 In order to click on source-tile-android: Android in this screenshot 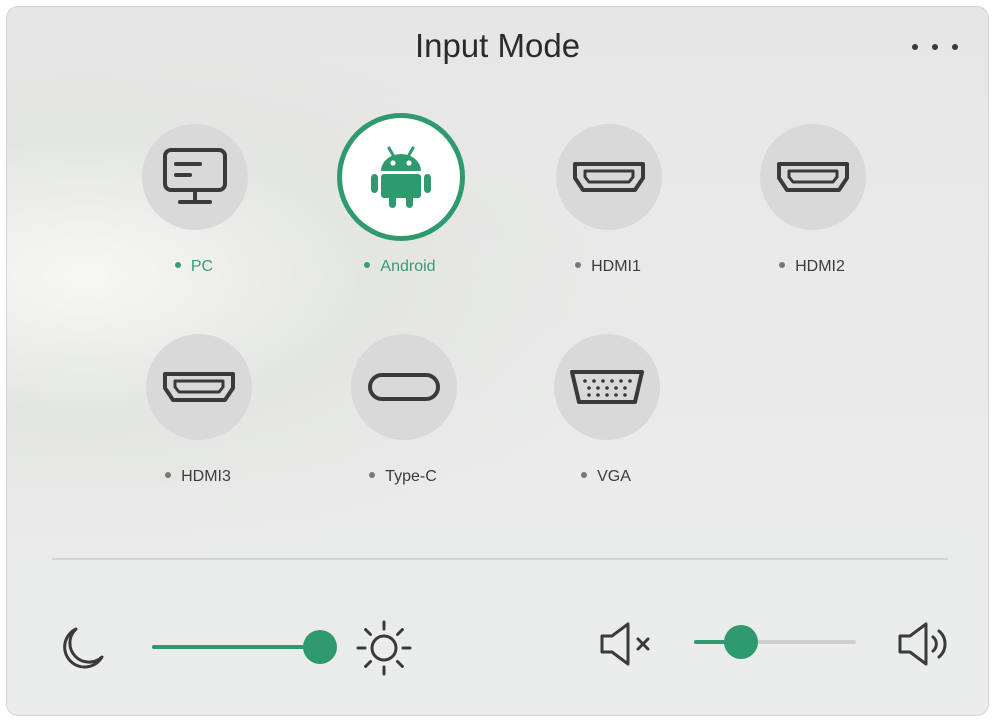, I will do `click(400, 211)`.